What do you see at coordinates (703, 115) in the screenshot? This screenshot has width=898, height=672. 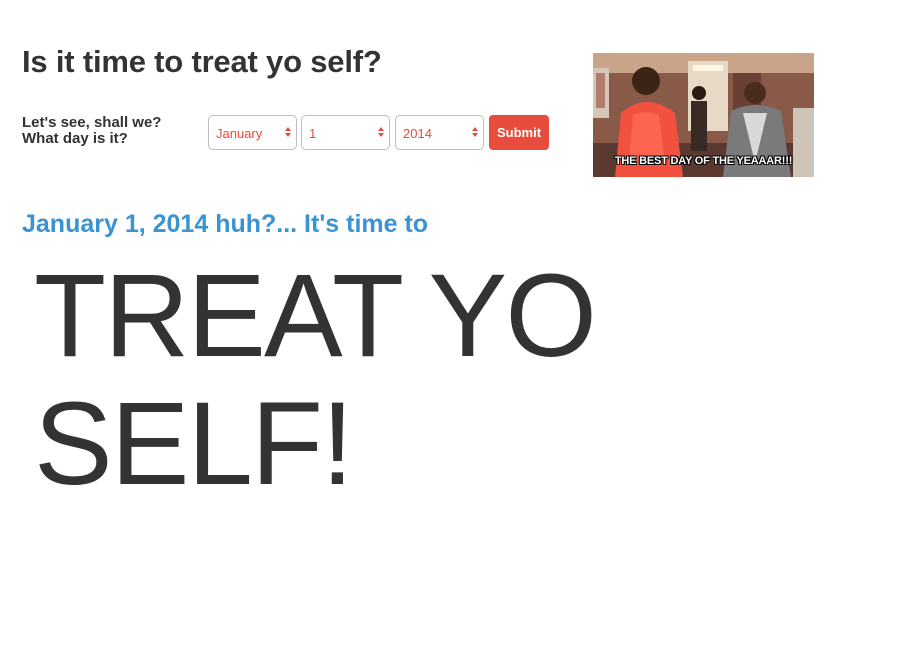 I see `treat-yo-self-gif: THE BEST DAY OF THE YEAAAR!!!` at bounding box center [703, 115].